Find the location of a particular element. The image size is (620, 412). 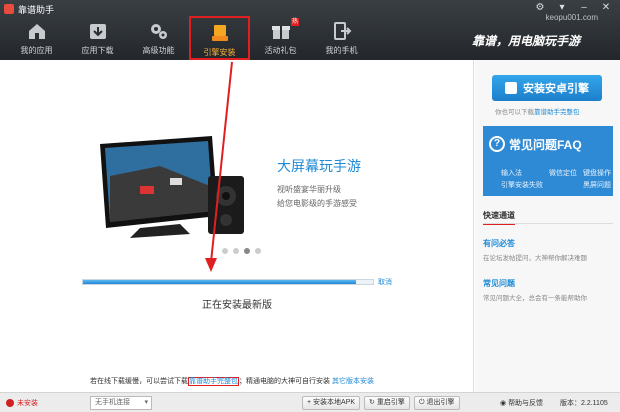

exit-engine-button: ⏻ 退出引擎 is located at coordinates (437, 402).